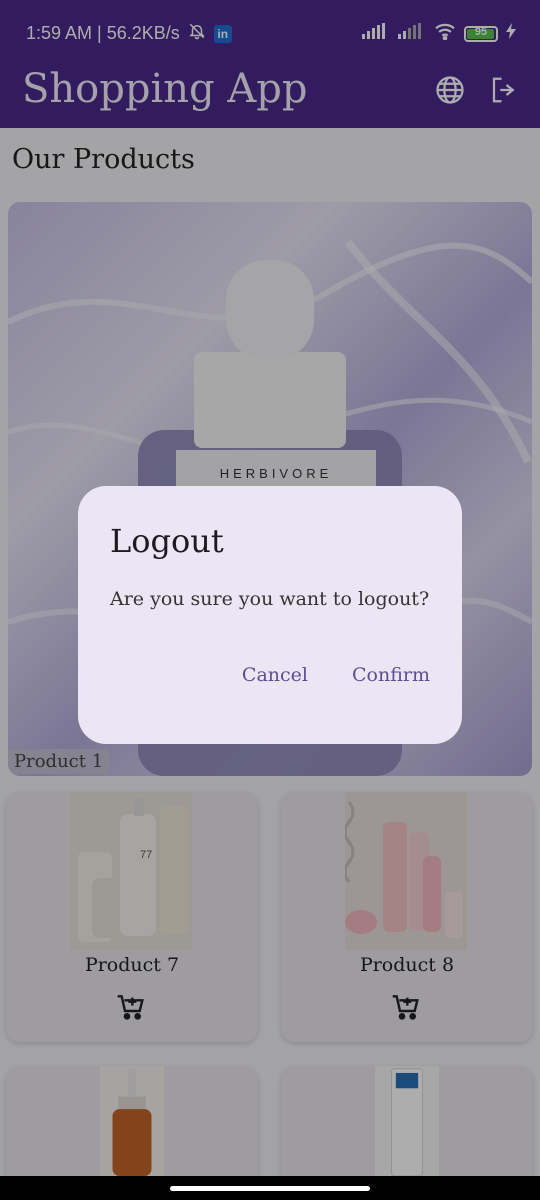 The height and width of the screenshot is (1200, 540). I want to click on navigation-bar, so click(270, 1188).